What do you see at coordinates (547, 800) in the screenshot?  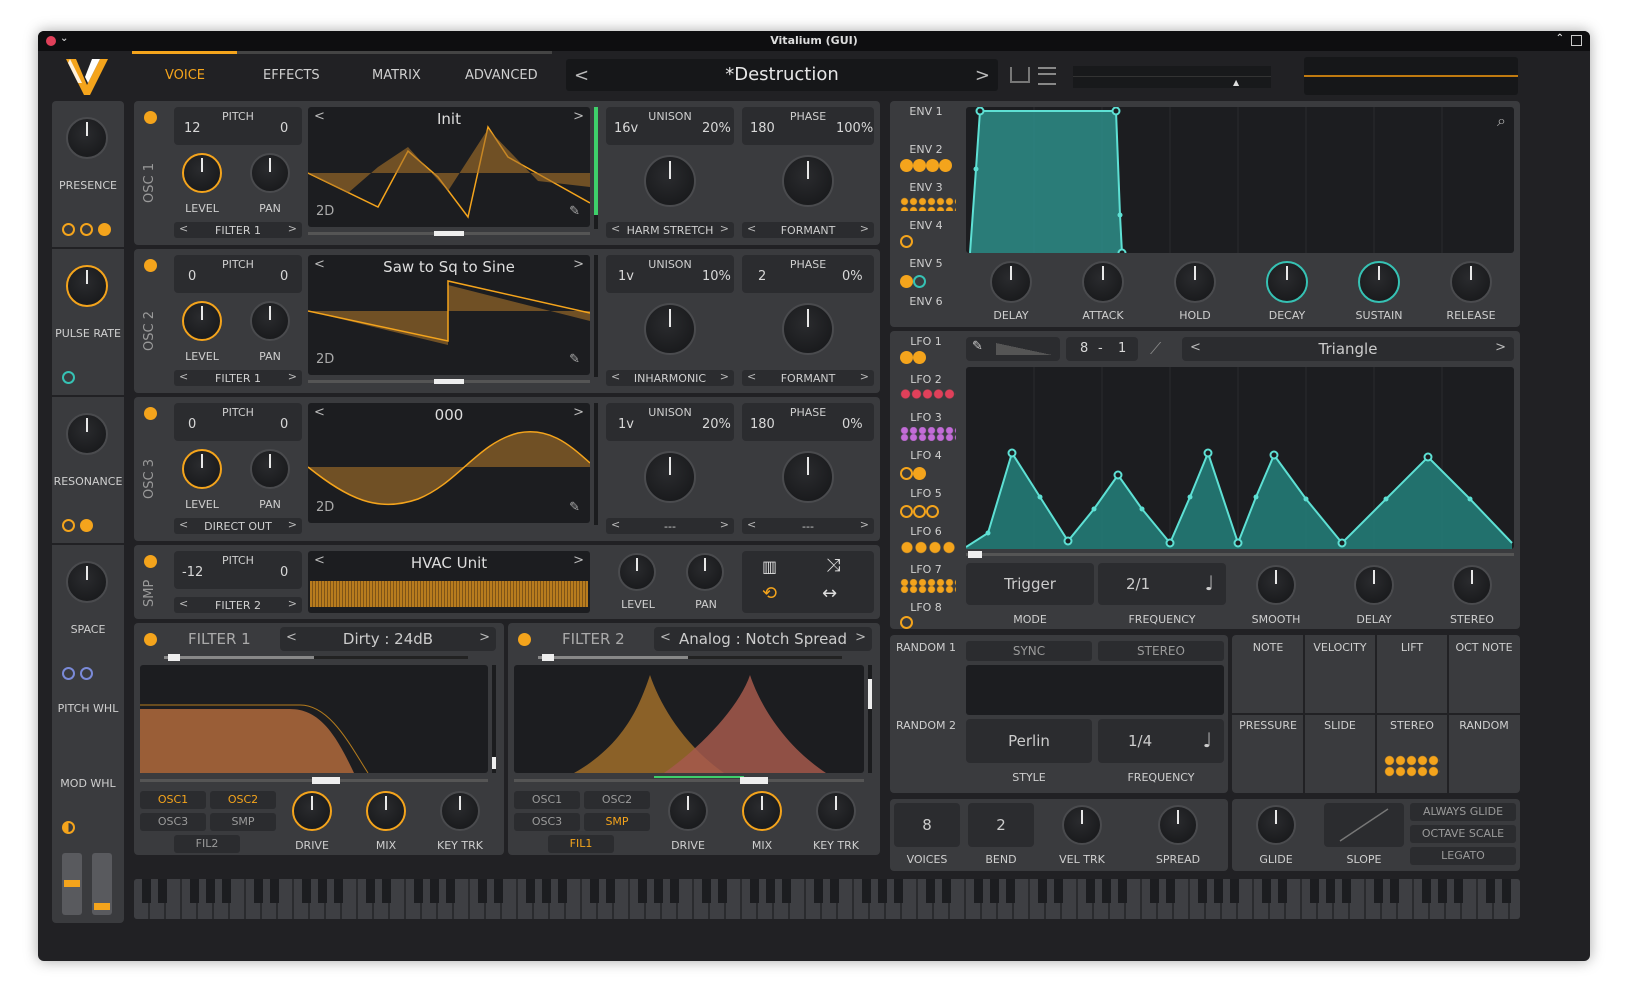 I see `filter2-src-osc1: OSC1` at bounding box center [547, 800].